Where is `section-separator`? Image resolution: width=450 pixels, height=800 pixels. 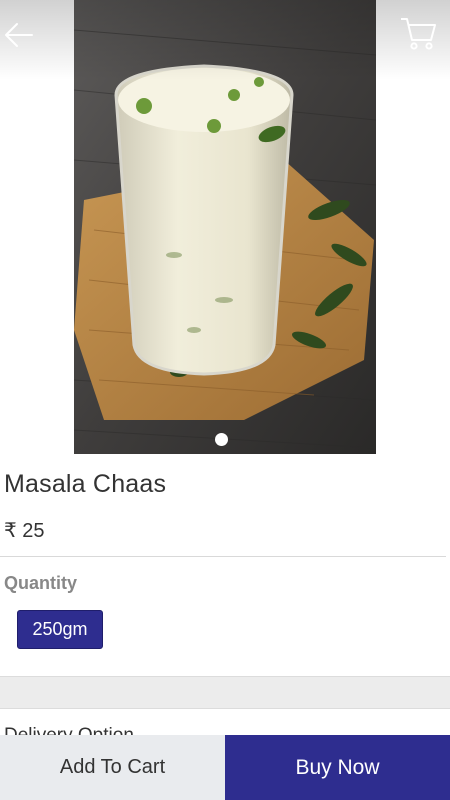
section-separator is located at coordinates (225, 692).